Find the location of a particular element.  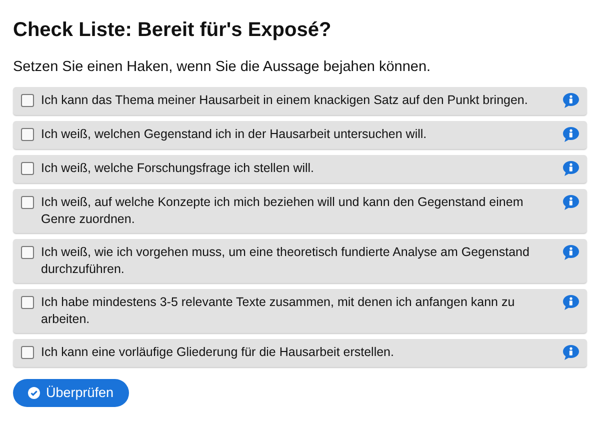

check-button: Überprüfen is located at coordinates (71, 392).